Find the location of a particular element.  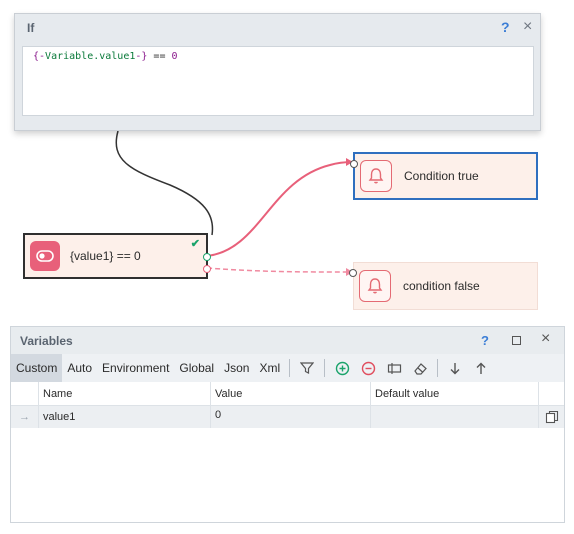

variables-title: Variables is located at coordinates (46, 341).